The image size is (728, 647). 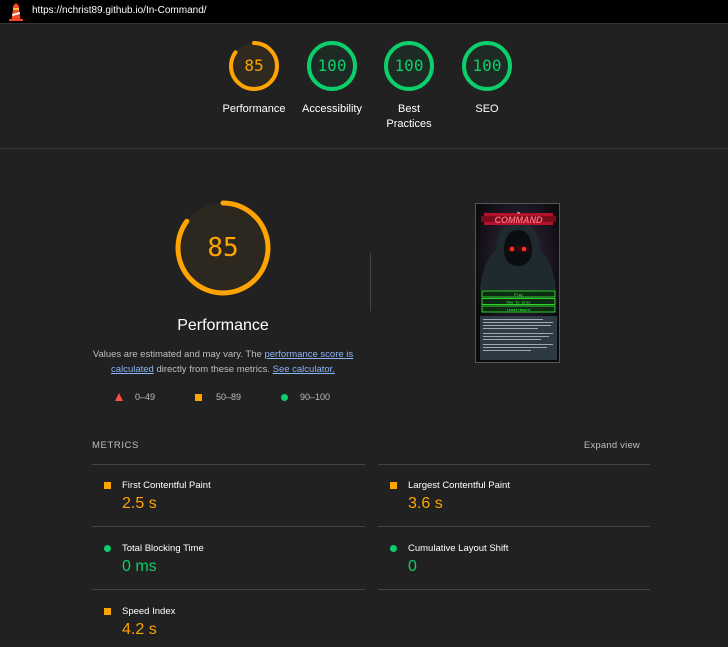 What do you see at coordinates (178, 354) in the screenshot?
I see `desc-text: Values are estimated and may vary. The` at bounding box center [178, 354].